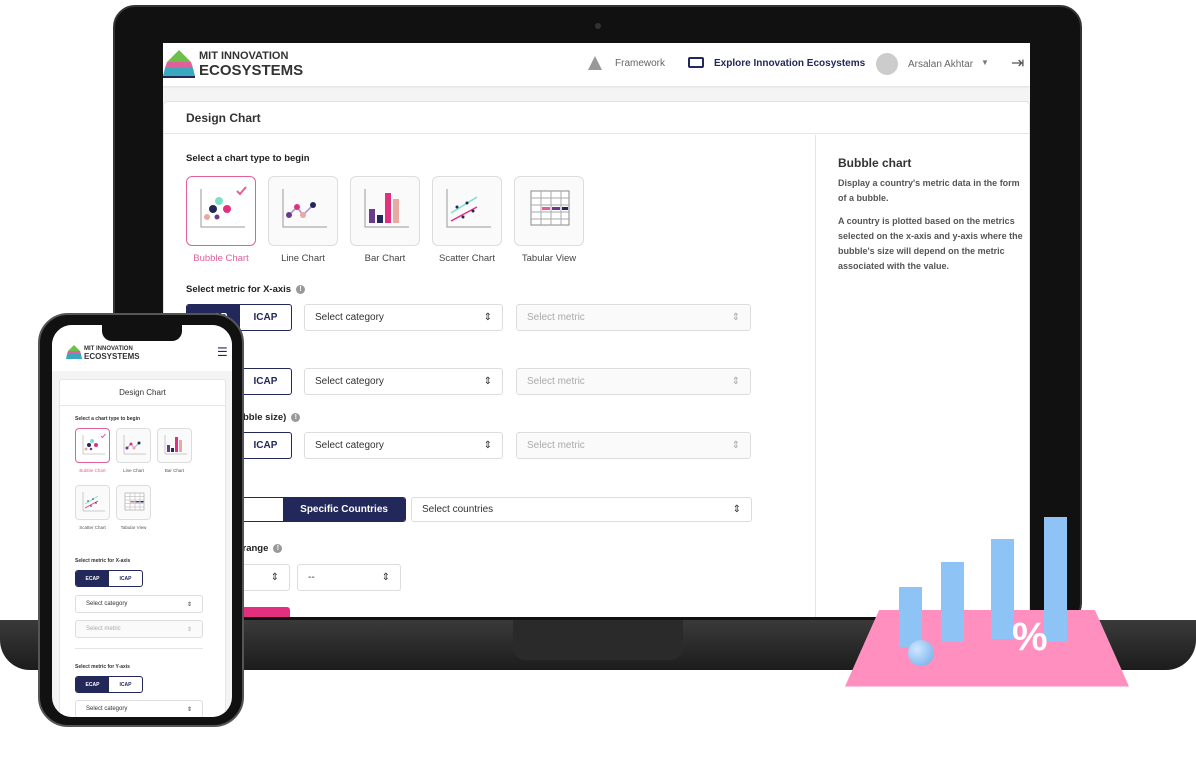  Describe the element at coordinates (940, 64) in the screenshot. I see `user-name: Arsalan Akhtar` at that location.